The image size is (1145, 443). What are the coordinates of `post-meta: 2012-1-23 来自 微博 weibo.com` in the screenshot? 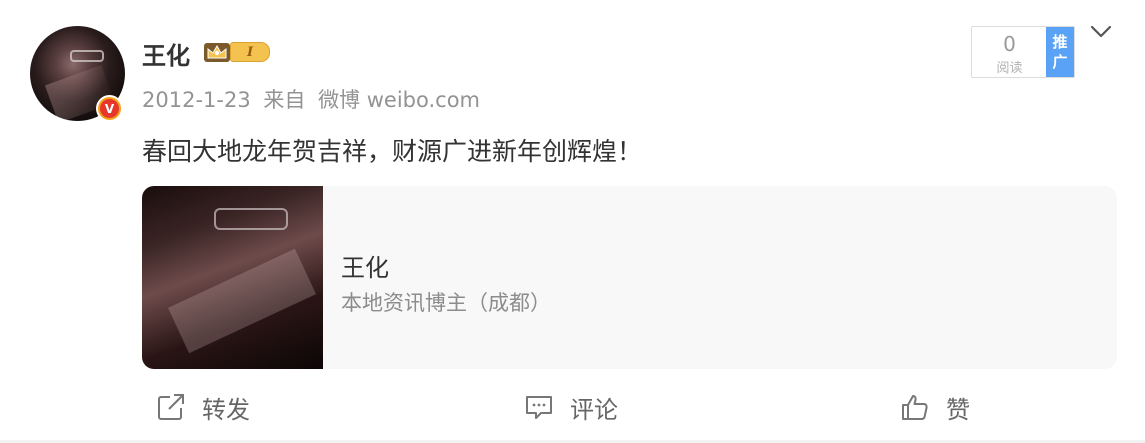 It's located at (314, 99).